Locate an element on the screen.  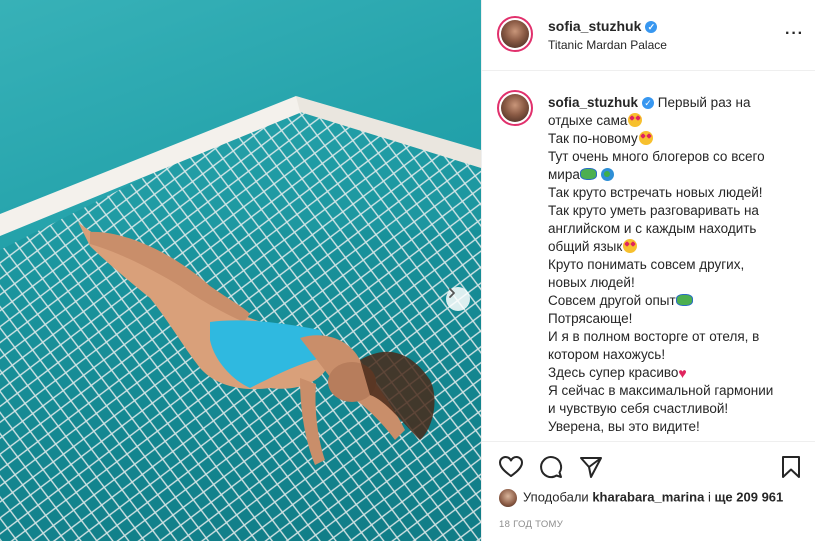
caption-line: Первый раз на is located at coordinates (704, 102).